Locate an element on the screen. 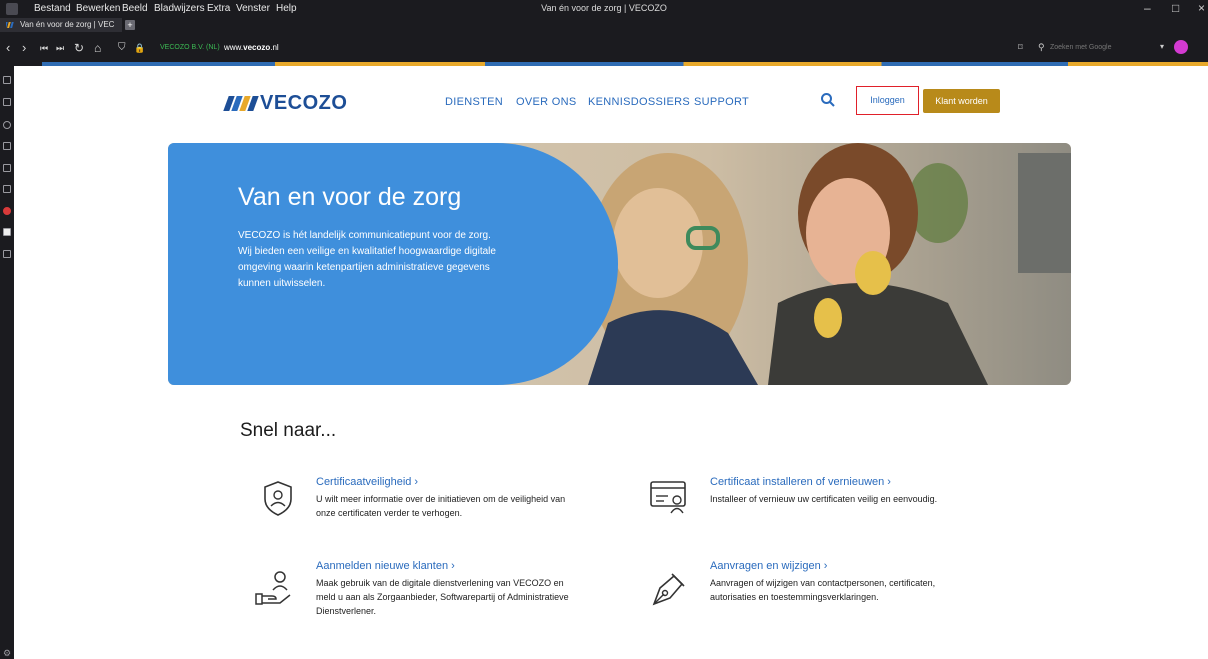  rewind-icon: ⏮ is located at coordinates (44, 48).